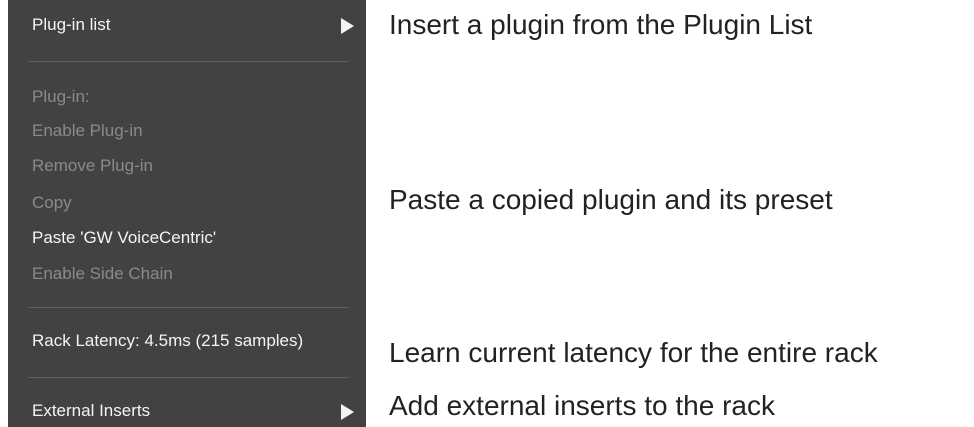 This screenshot has height=427, width=974. What do you see at coordinates (167, 341) in the screenshot?
I see `menu-item-rack-latency: Rack Latency: 4.5ms (215 samples)` at bounding box center [167, 341].